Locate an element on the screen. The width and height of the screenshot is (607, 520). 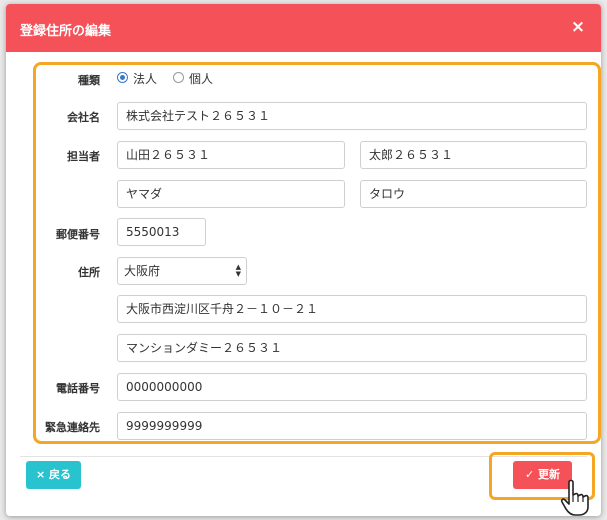
contact-last-name-input: 山田２６５３１ is located at coordinates (231, 155).